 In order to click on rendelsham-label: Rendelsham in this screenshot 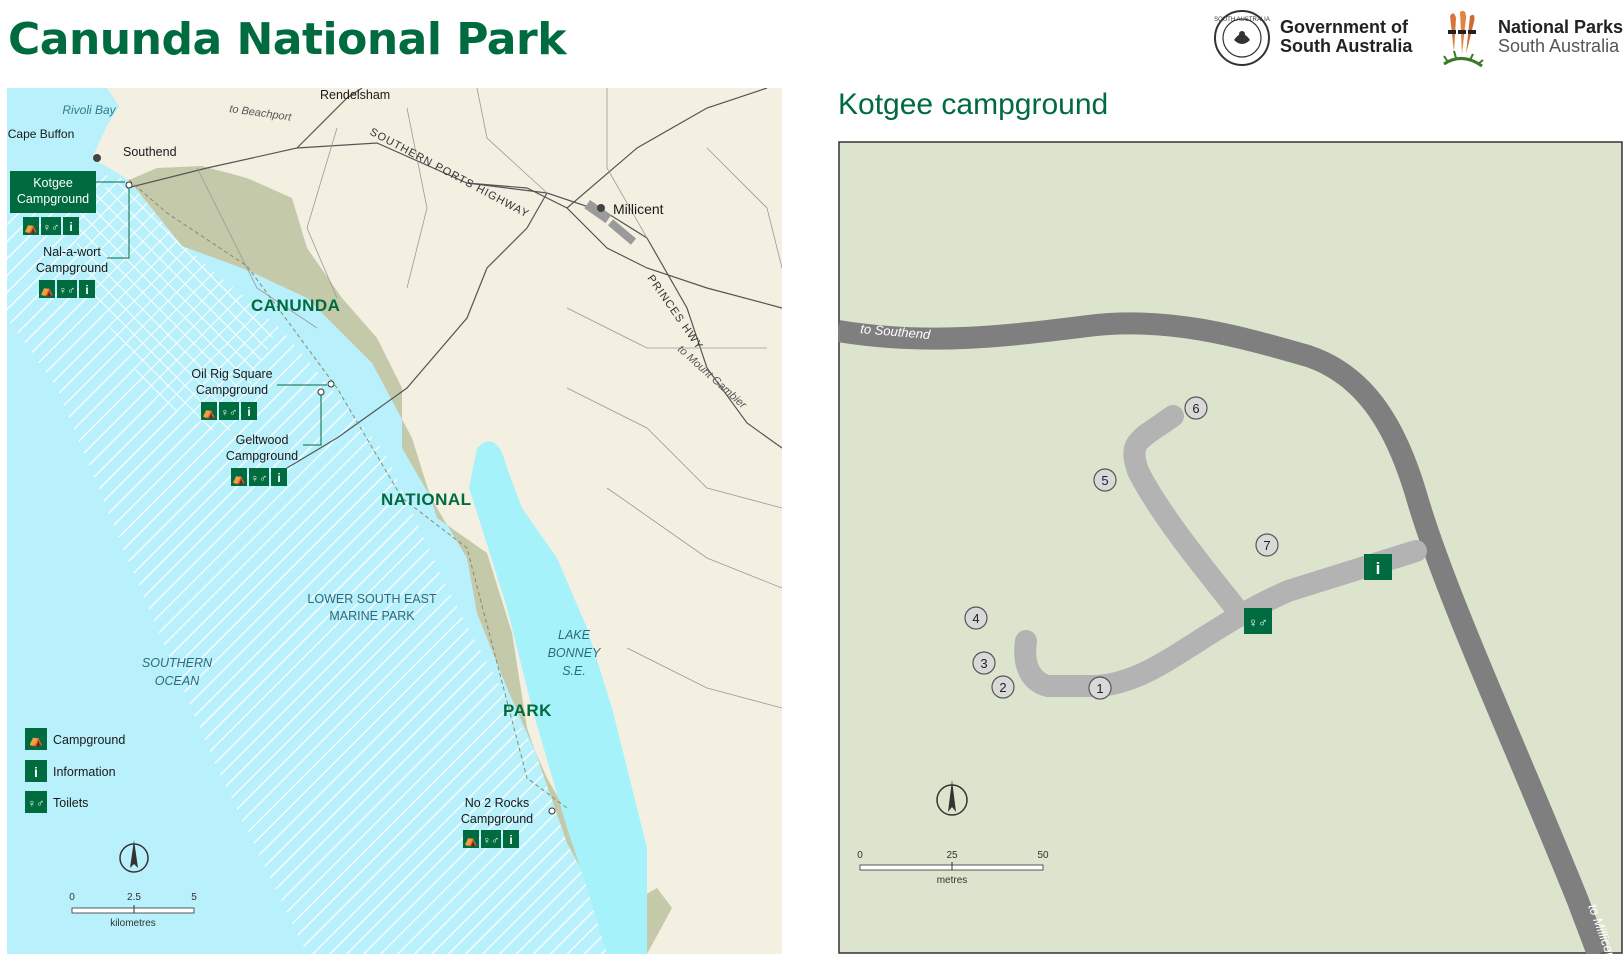, I will do `click(355, 95)`.